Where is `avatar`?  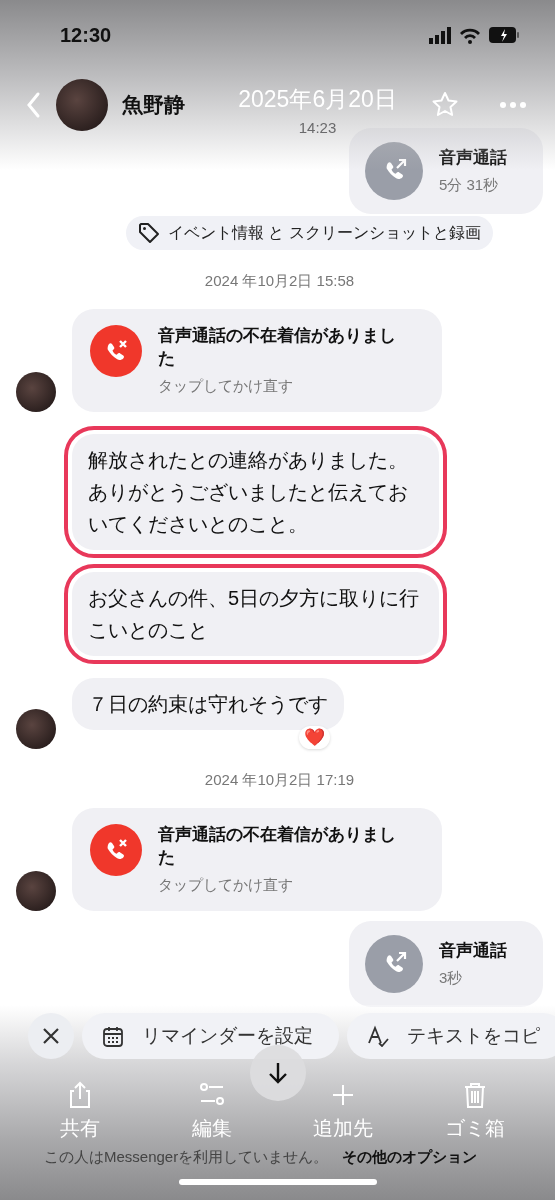 avatar is located at coordinates (82, 105).